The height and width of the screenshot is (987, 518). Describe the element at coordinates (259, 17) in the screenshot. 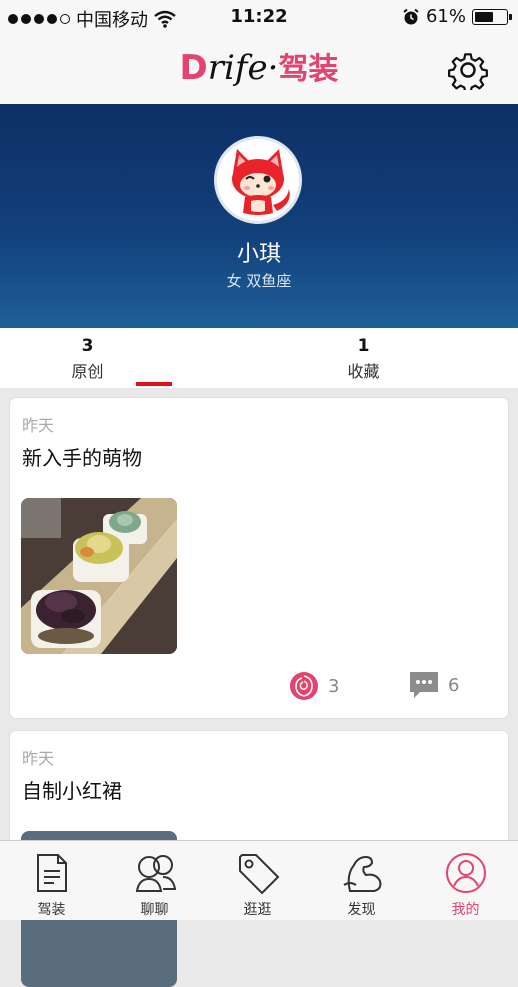

I see `status-bar: 中国移动 11:22 61%` at that location.